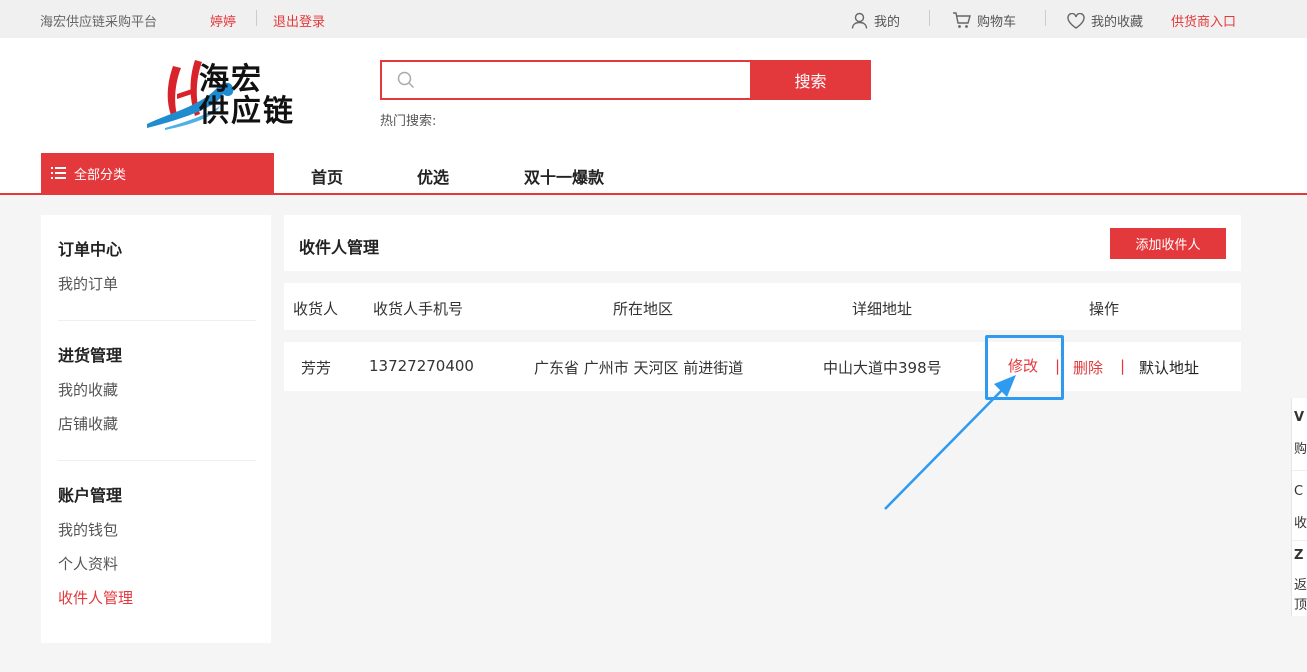  Describe the element at coordinates (316, 309) in the screenshot. I see `column-header-name: 收货人` at that location.